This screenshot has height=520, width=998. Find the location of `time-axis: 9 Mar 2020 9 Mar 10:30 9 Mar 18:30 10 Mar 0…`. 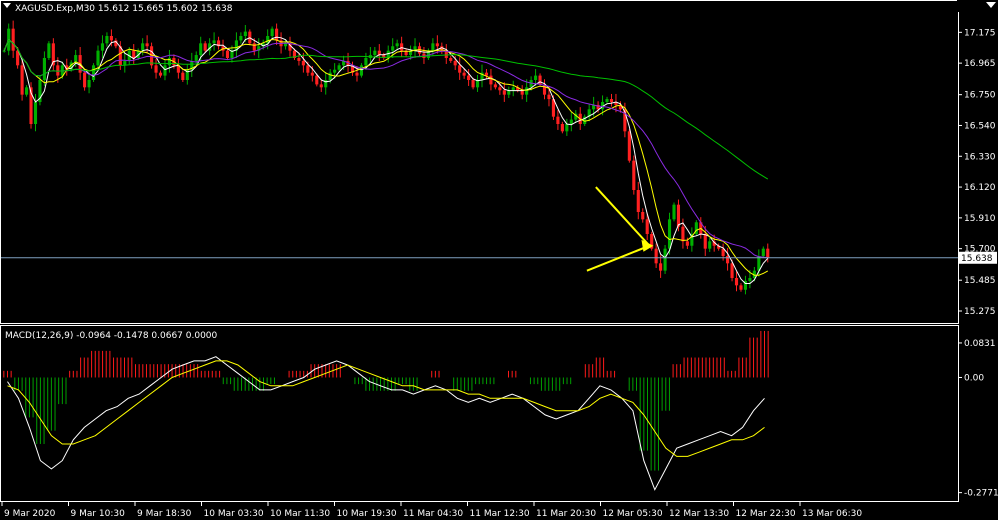

time-axis: 9 Mar 2020 9 Mar 10:30 9 Mar 18:30 10 Mar 0… is located at coordinates (431, 510).